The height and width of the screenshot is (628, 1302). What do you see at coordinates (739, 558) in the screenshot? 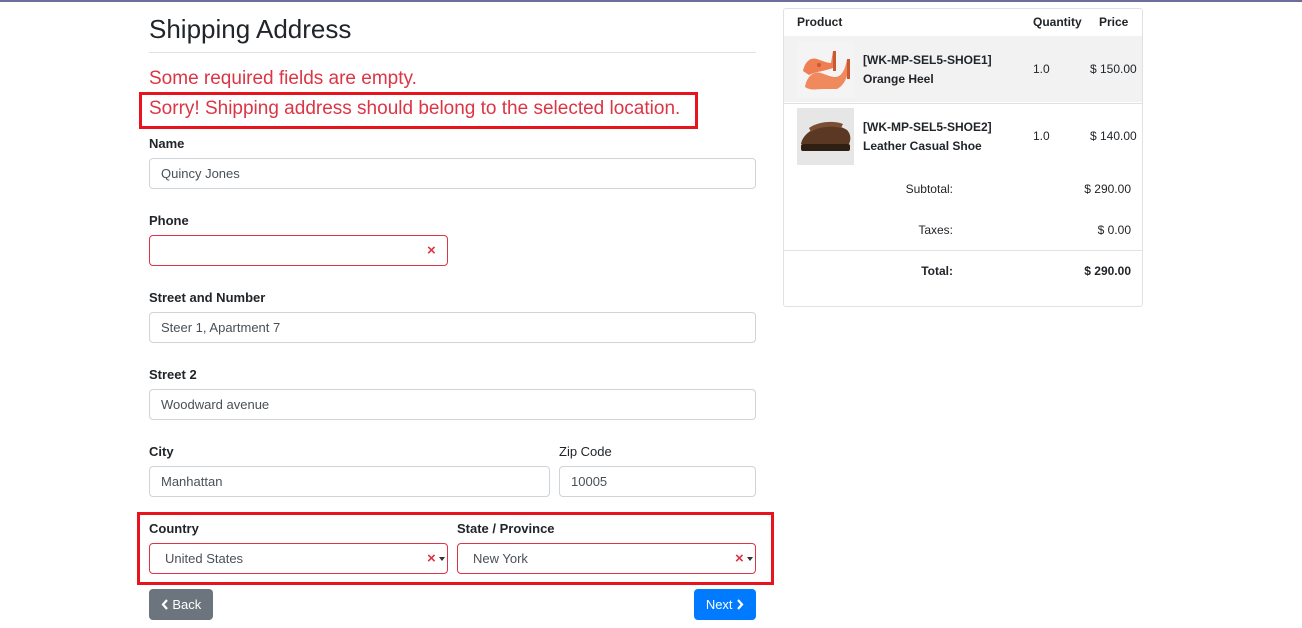
I see `state-clear-icon: ×` at bounding box center [739, 558].